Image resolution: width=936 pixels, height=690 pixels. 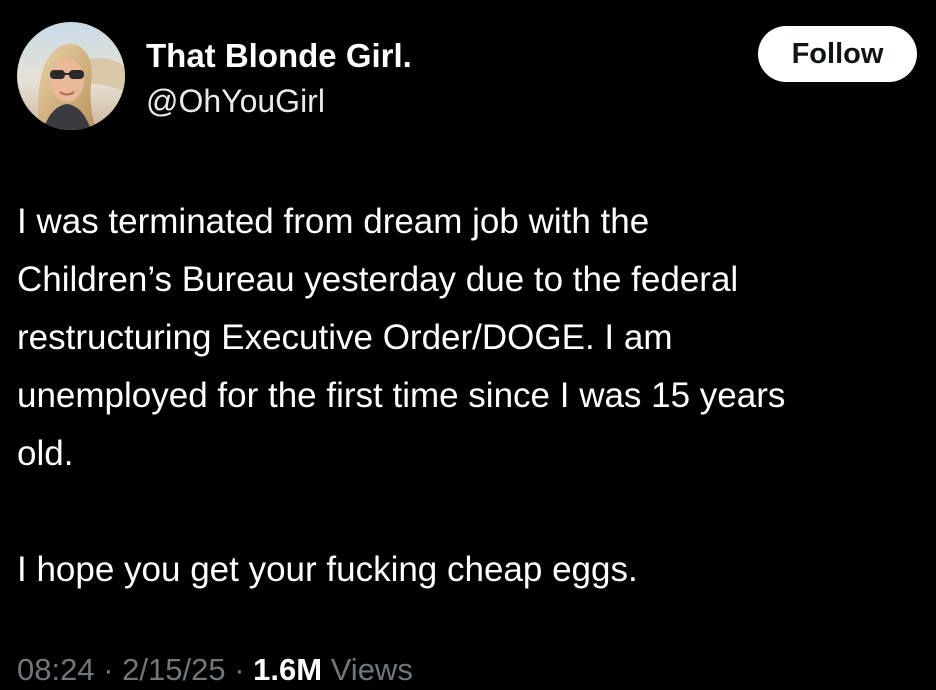 I want to click on views-label: Views, so click(x=371, y=669).